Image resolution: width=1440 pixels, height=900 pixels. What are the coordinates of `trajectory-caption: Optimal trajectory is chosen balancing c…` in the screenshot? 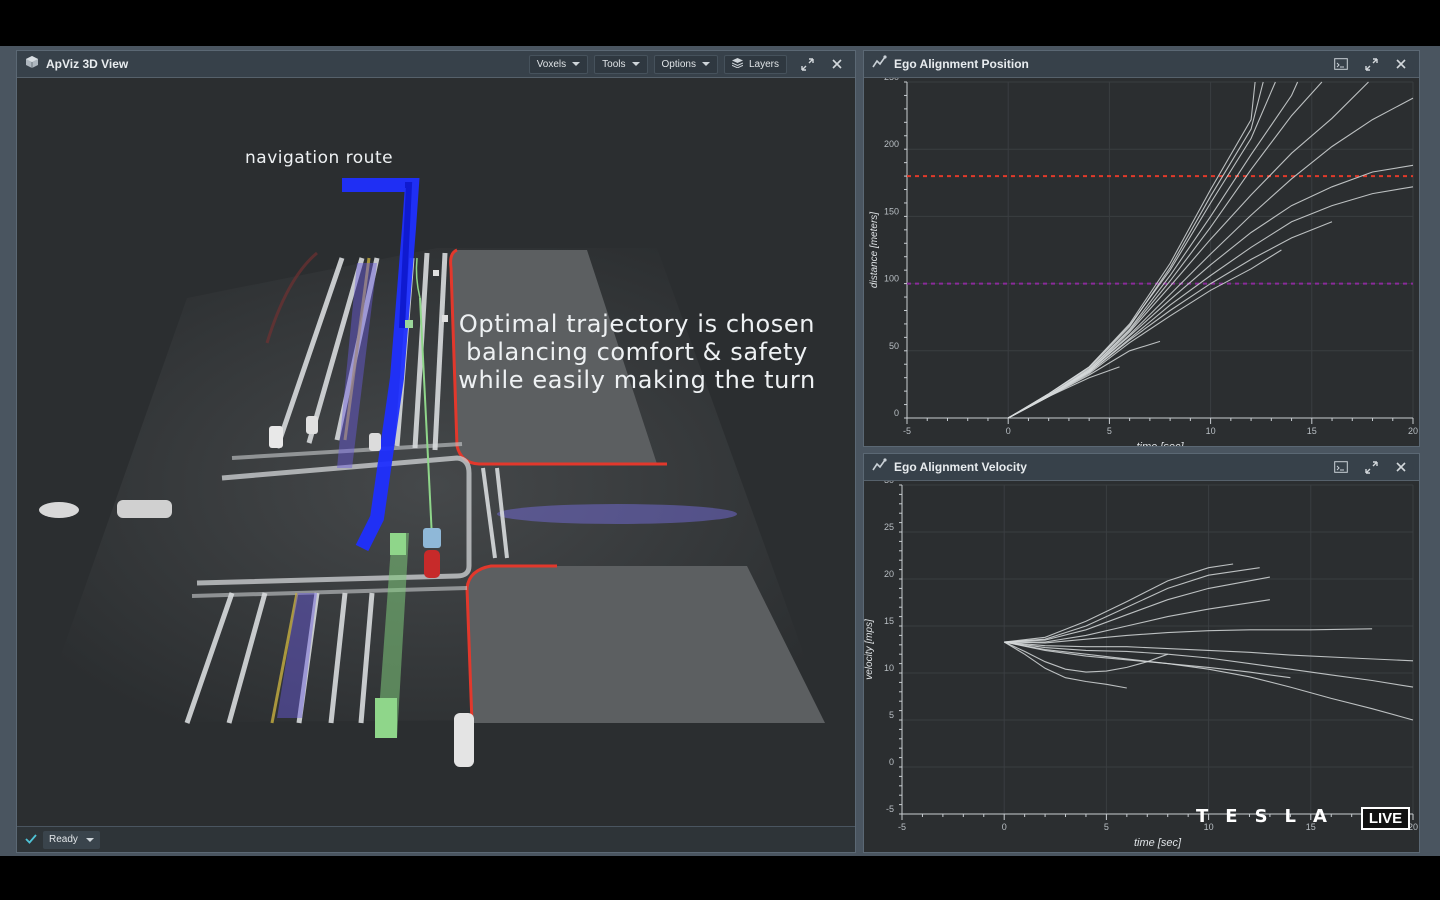 It's located at (637, 352).